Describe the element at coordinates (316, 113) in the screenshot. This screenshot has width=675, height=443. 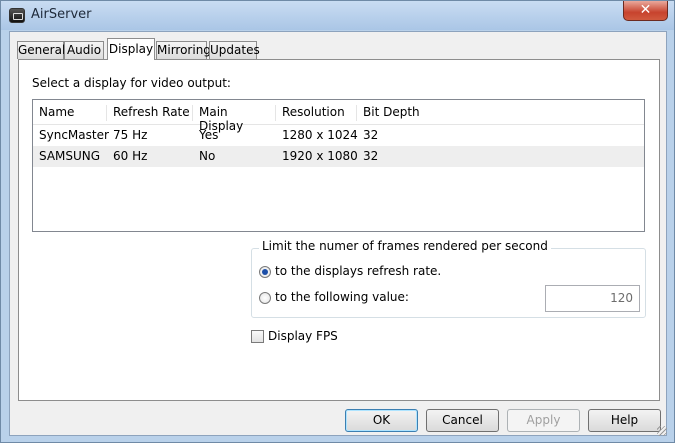
I see `column-header-resolution: Resolution` at that location.